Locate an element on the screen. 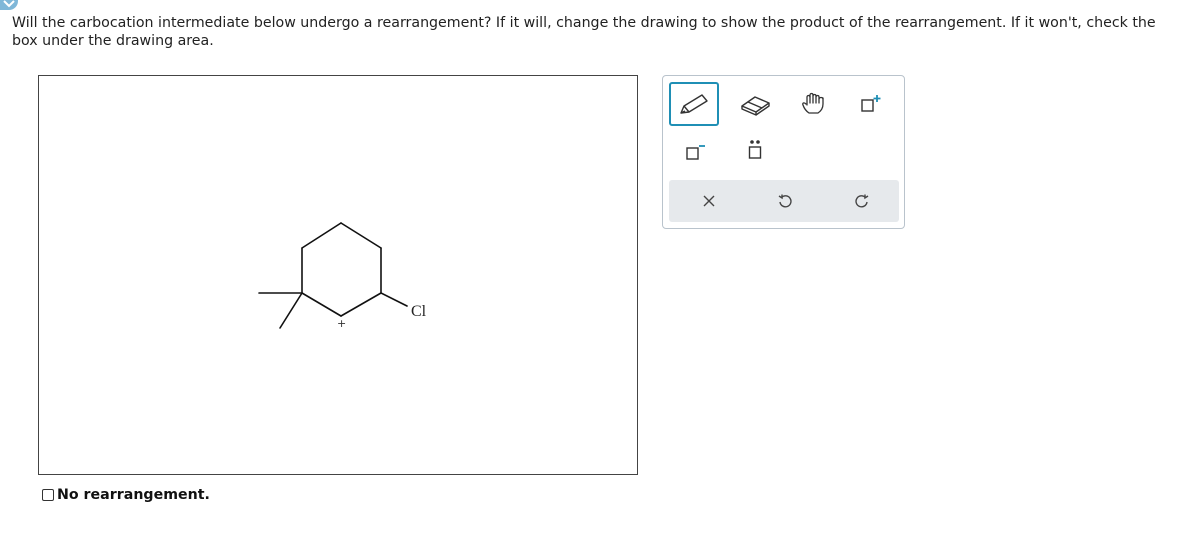  no-rearrangement-checkbox is located at coordinates (48, 495).